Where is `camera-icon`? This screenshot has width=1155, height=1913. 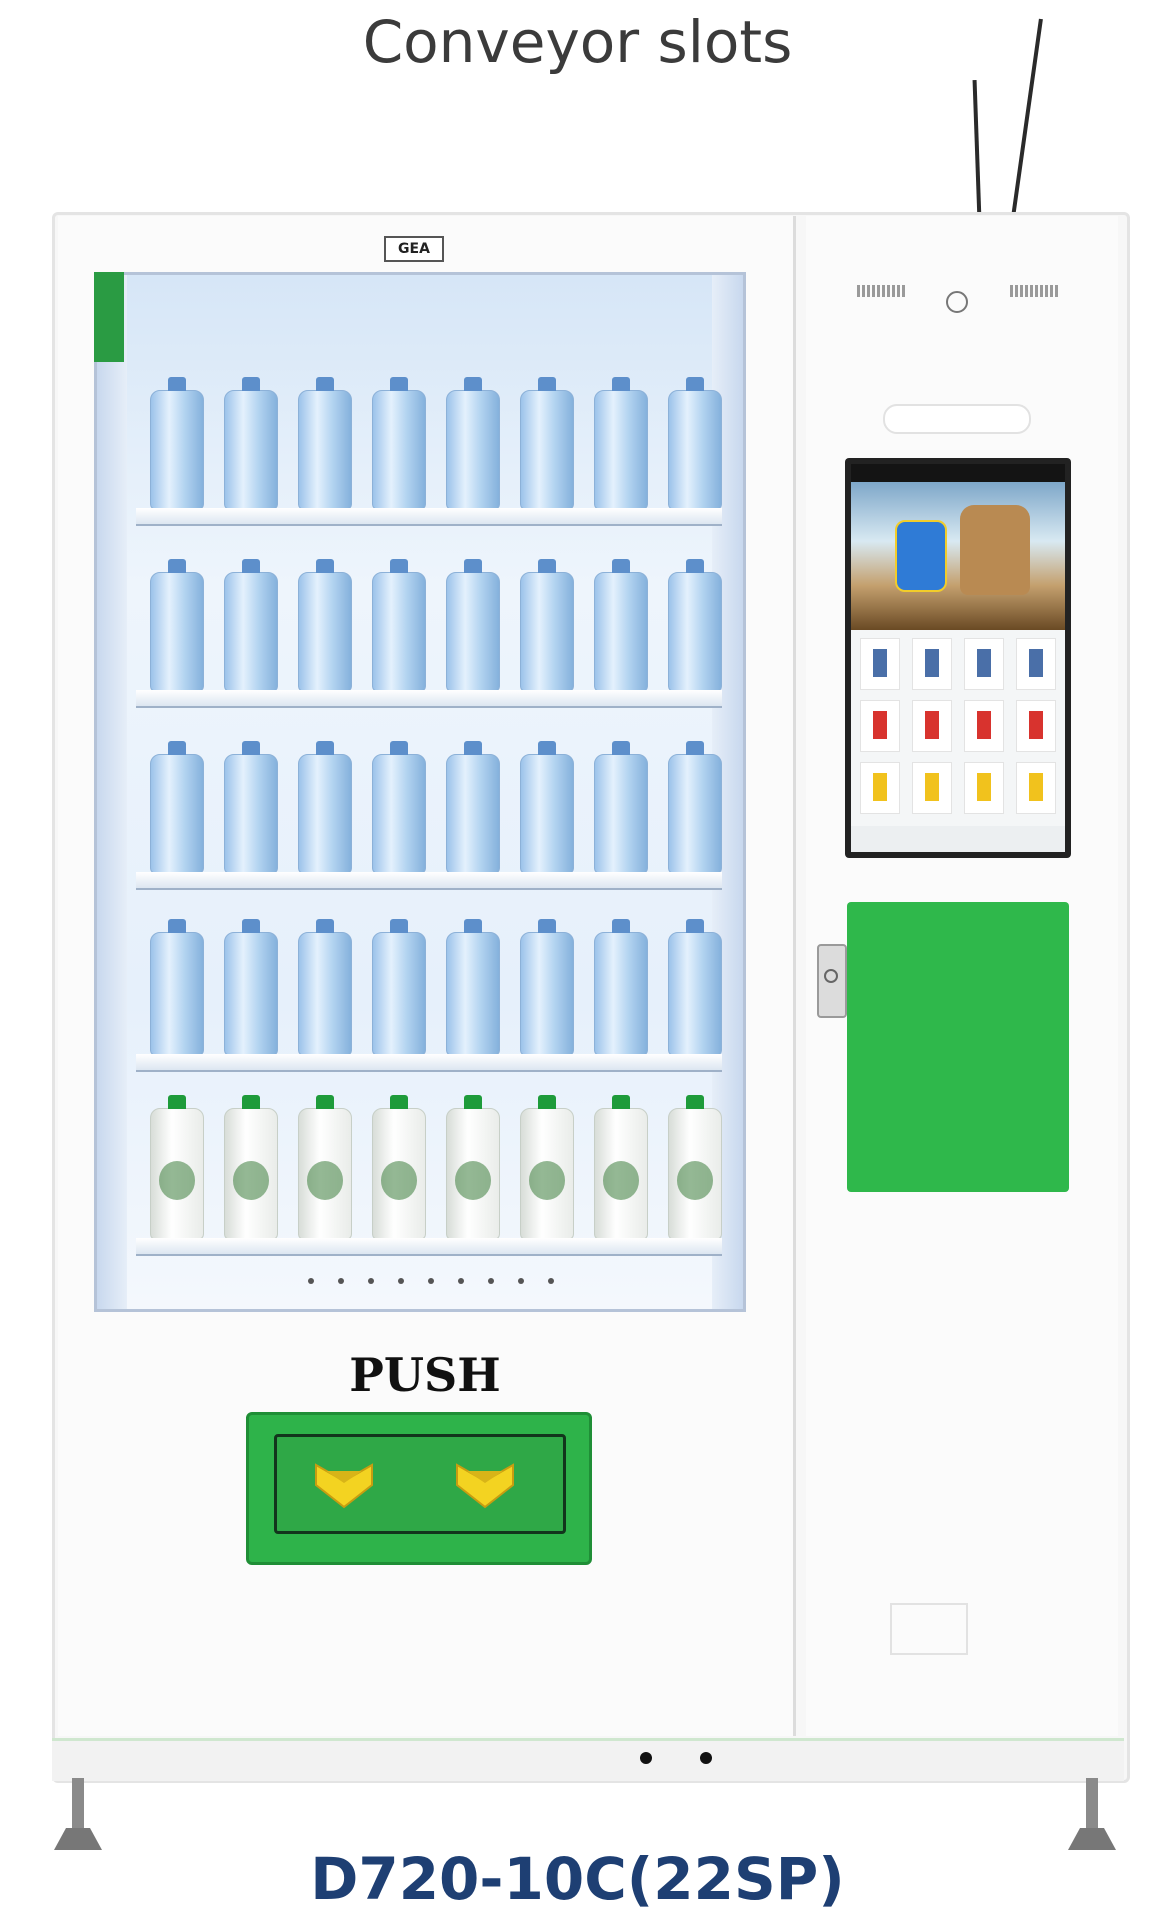
camera-icon is located at coordinates (957, 302).